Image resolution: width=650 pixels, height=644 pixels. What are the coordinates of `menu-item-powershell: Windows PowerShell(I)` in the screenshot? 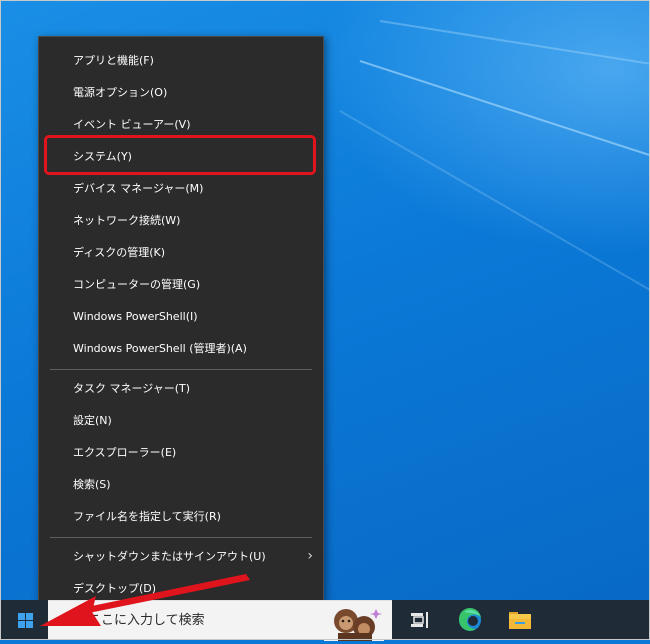 It's located at (181, 317).